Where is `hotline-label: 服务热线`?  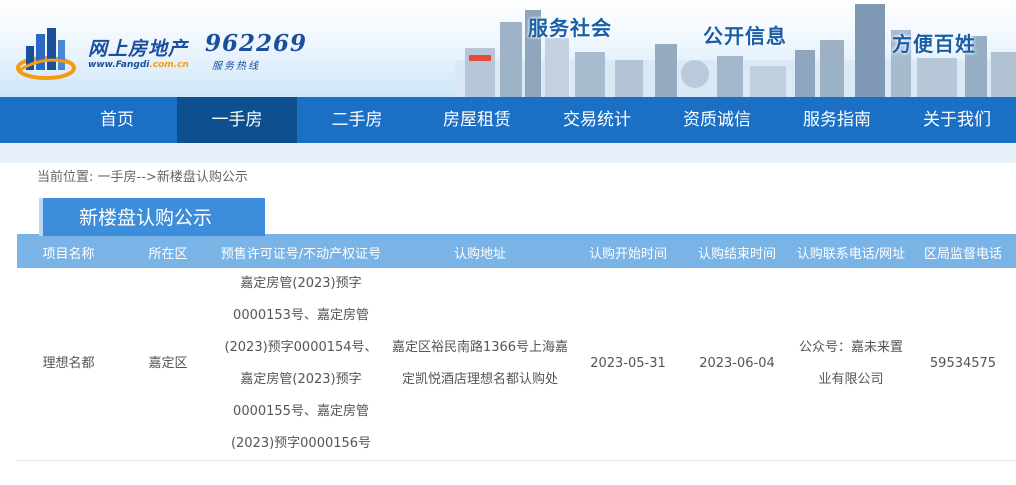 hotline-label: 服务热线 is located at coordinates (236, 66).